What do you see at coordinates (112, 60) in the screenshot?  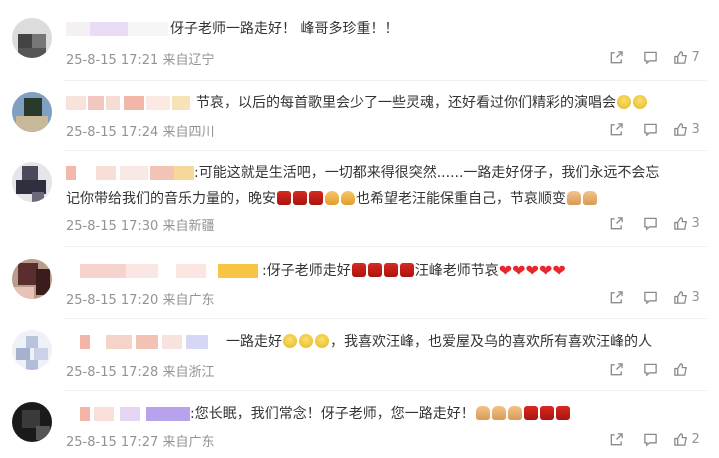 I see `comment-time: 25-8-15 17:21` at bounding box center [112, 60].